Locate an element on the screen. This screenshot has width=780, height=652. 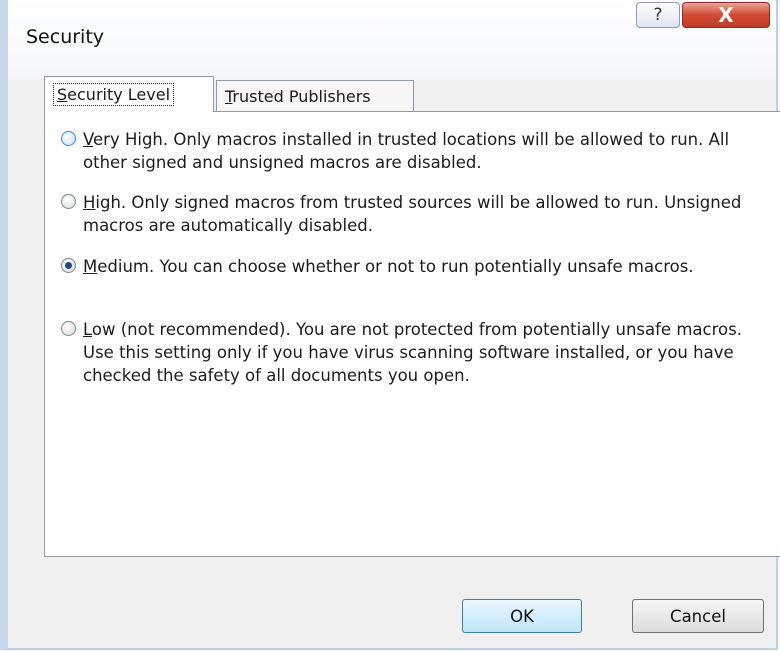
tab-security-level: Security Level is located at coordinates (129, 94).